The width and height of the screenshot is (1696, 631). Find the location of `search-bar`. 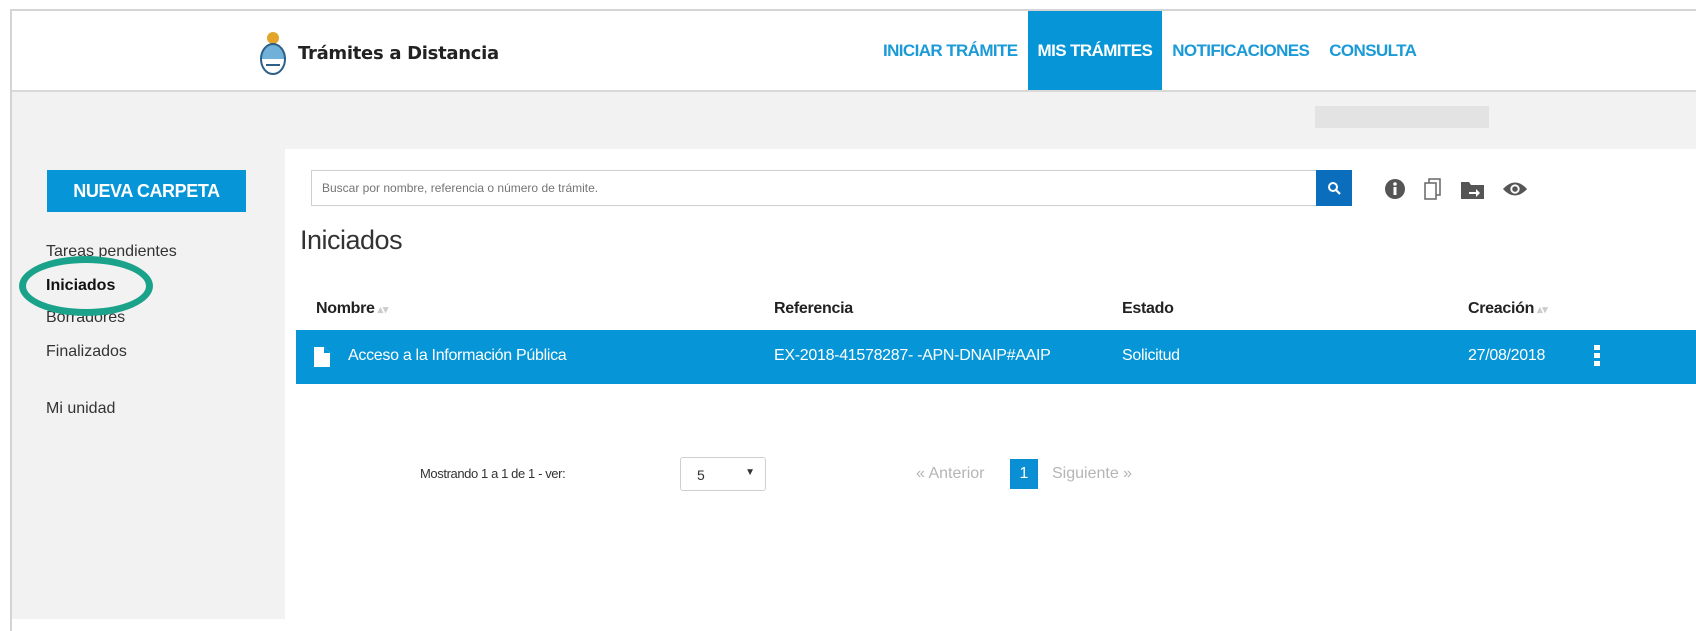

search-bar is located at coordinates (831, 188).